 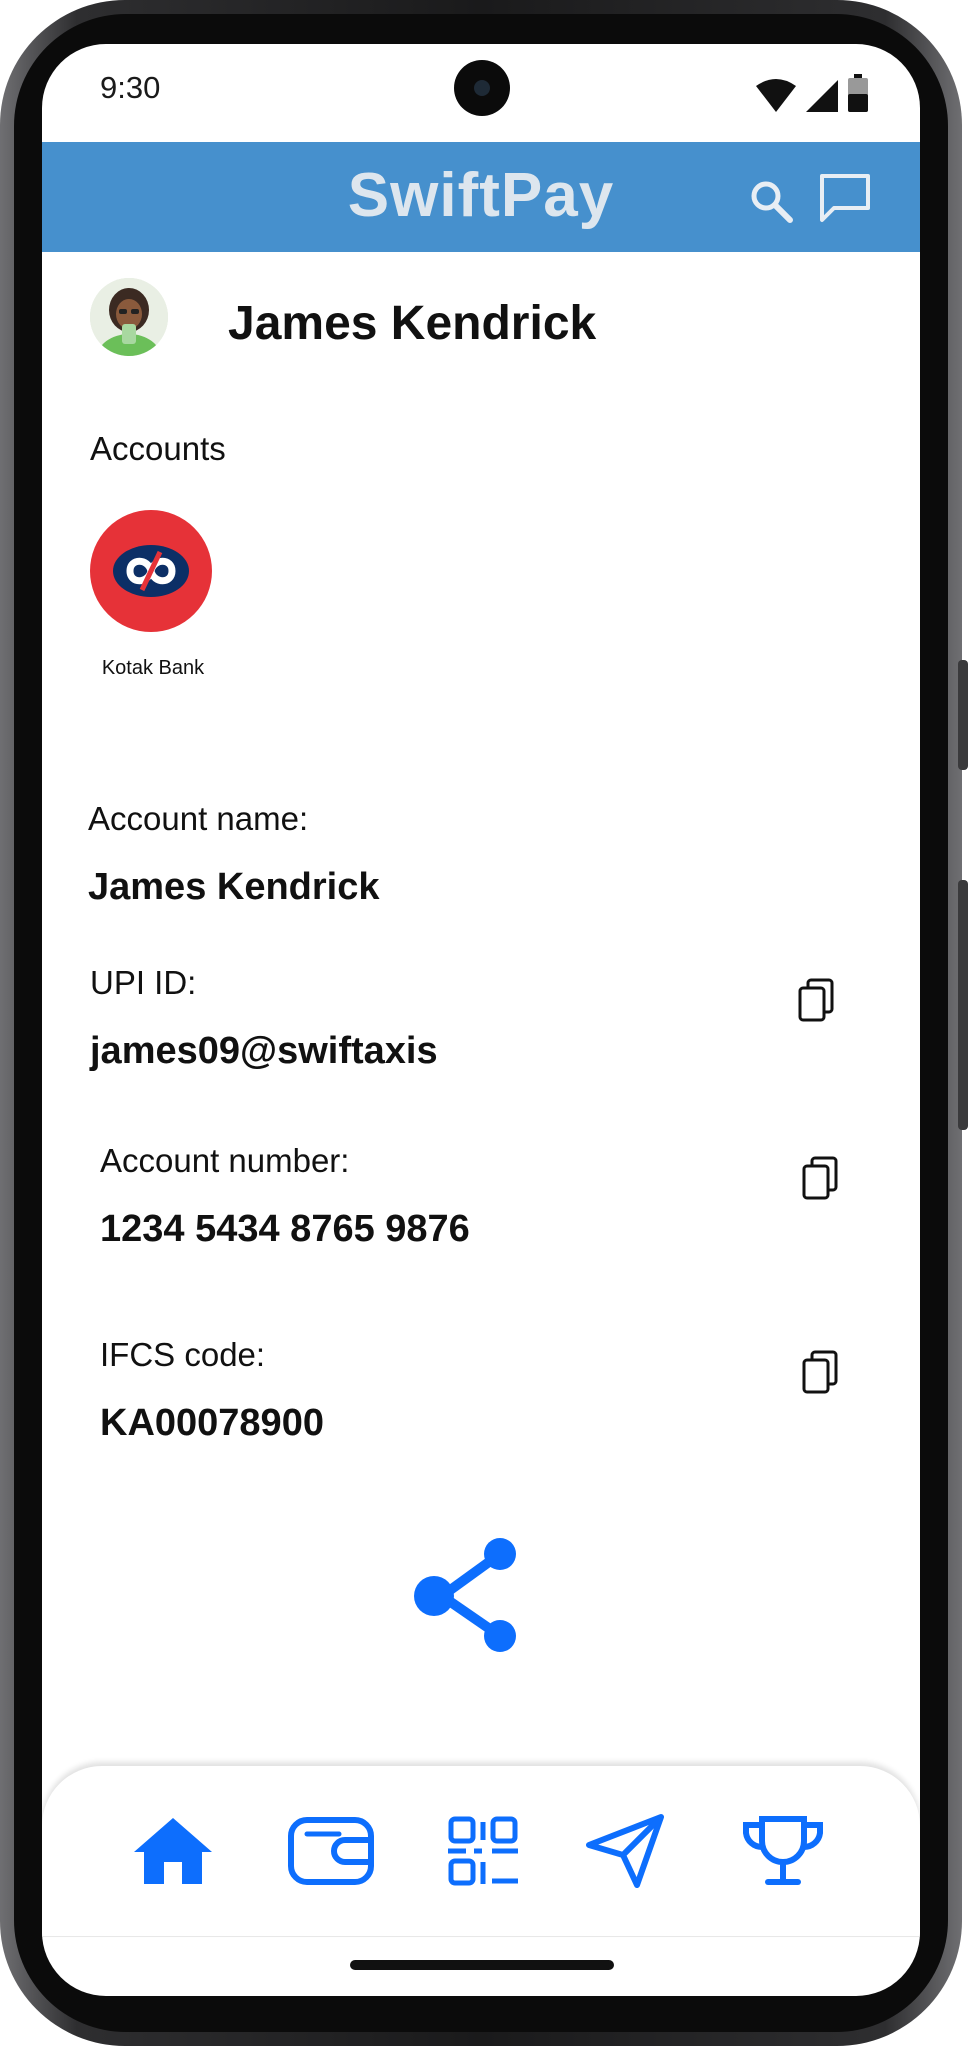 I want to click on signal-icon, so click(x=822, y=96).